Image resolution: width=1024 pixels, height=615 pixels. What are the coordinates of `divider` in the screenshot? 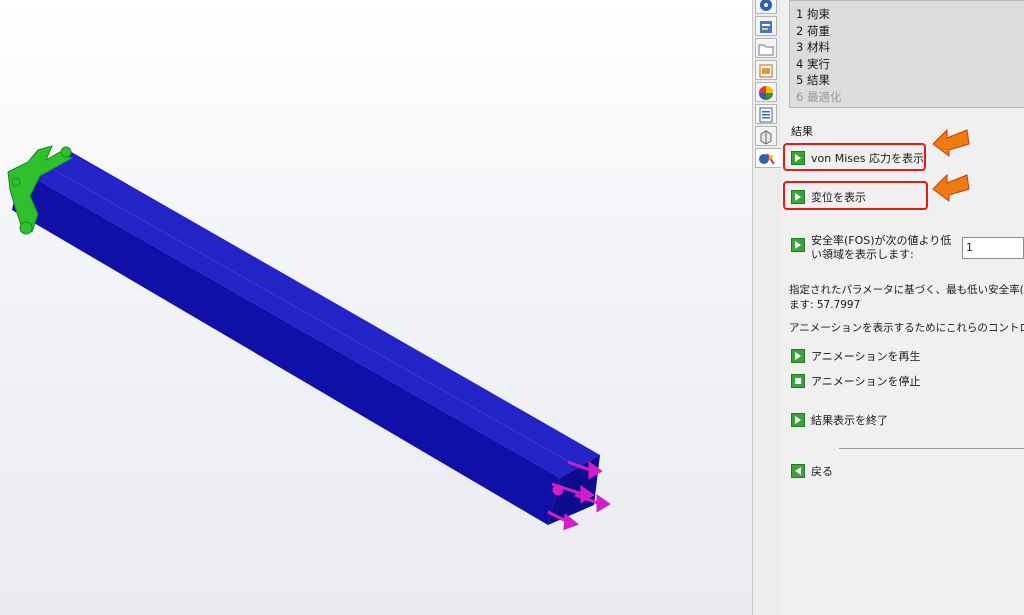 It's located at (931, 448).